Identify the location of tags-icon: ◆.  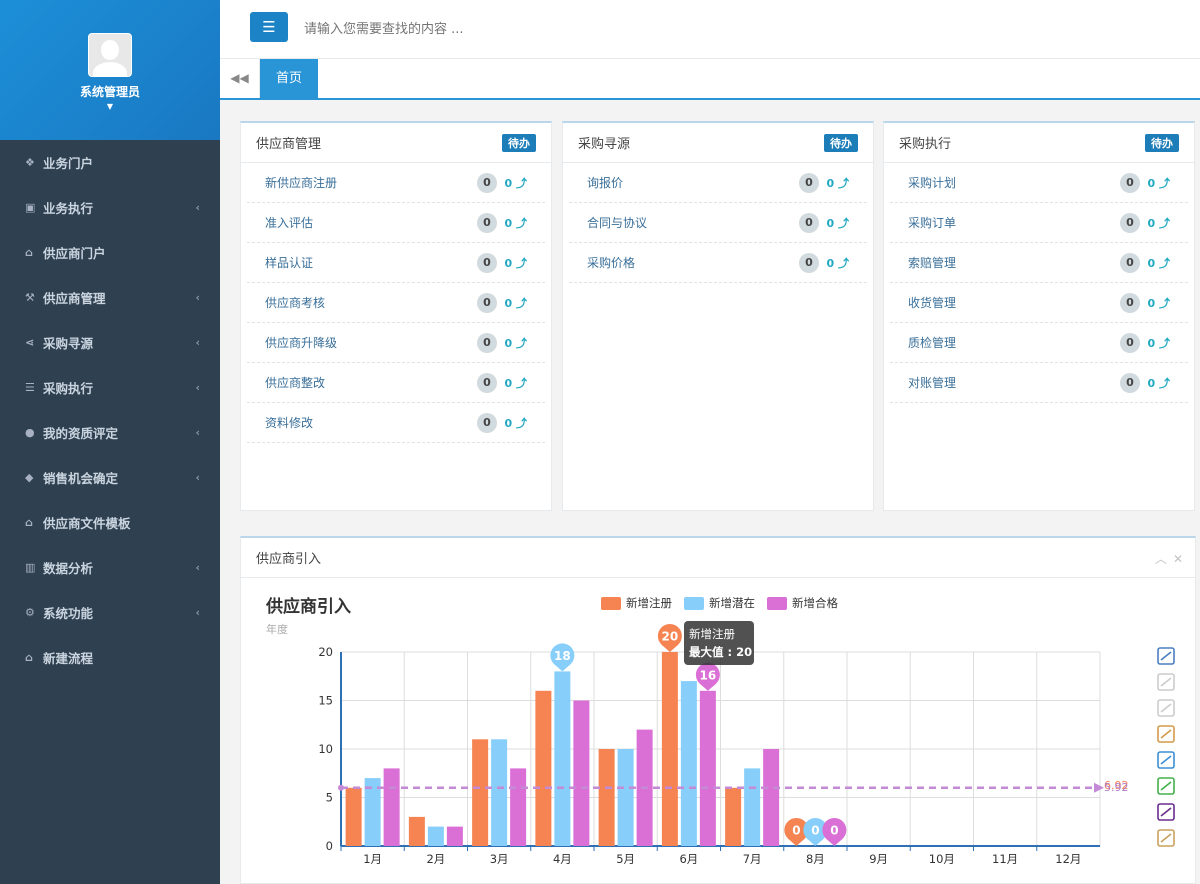
(29, 477).